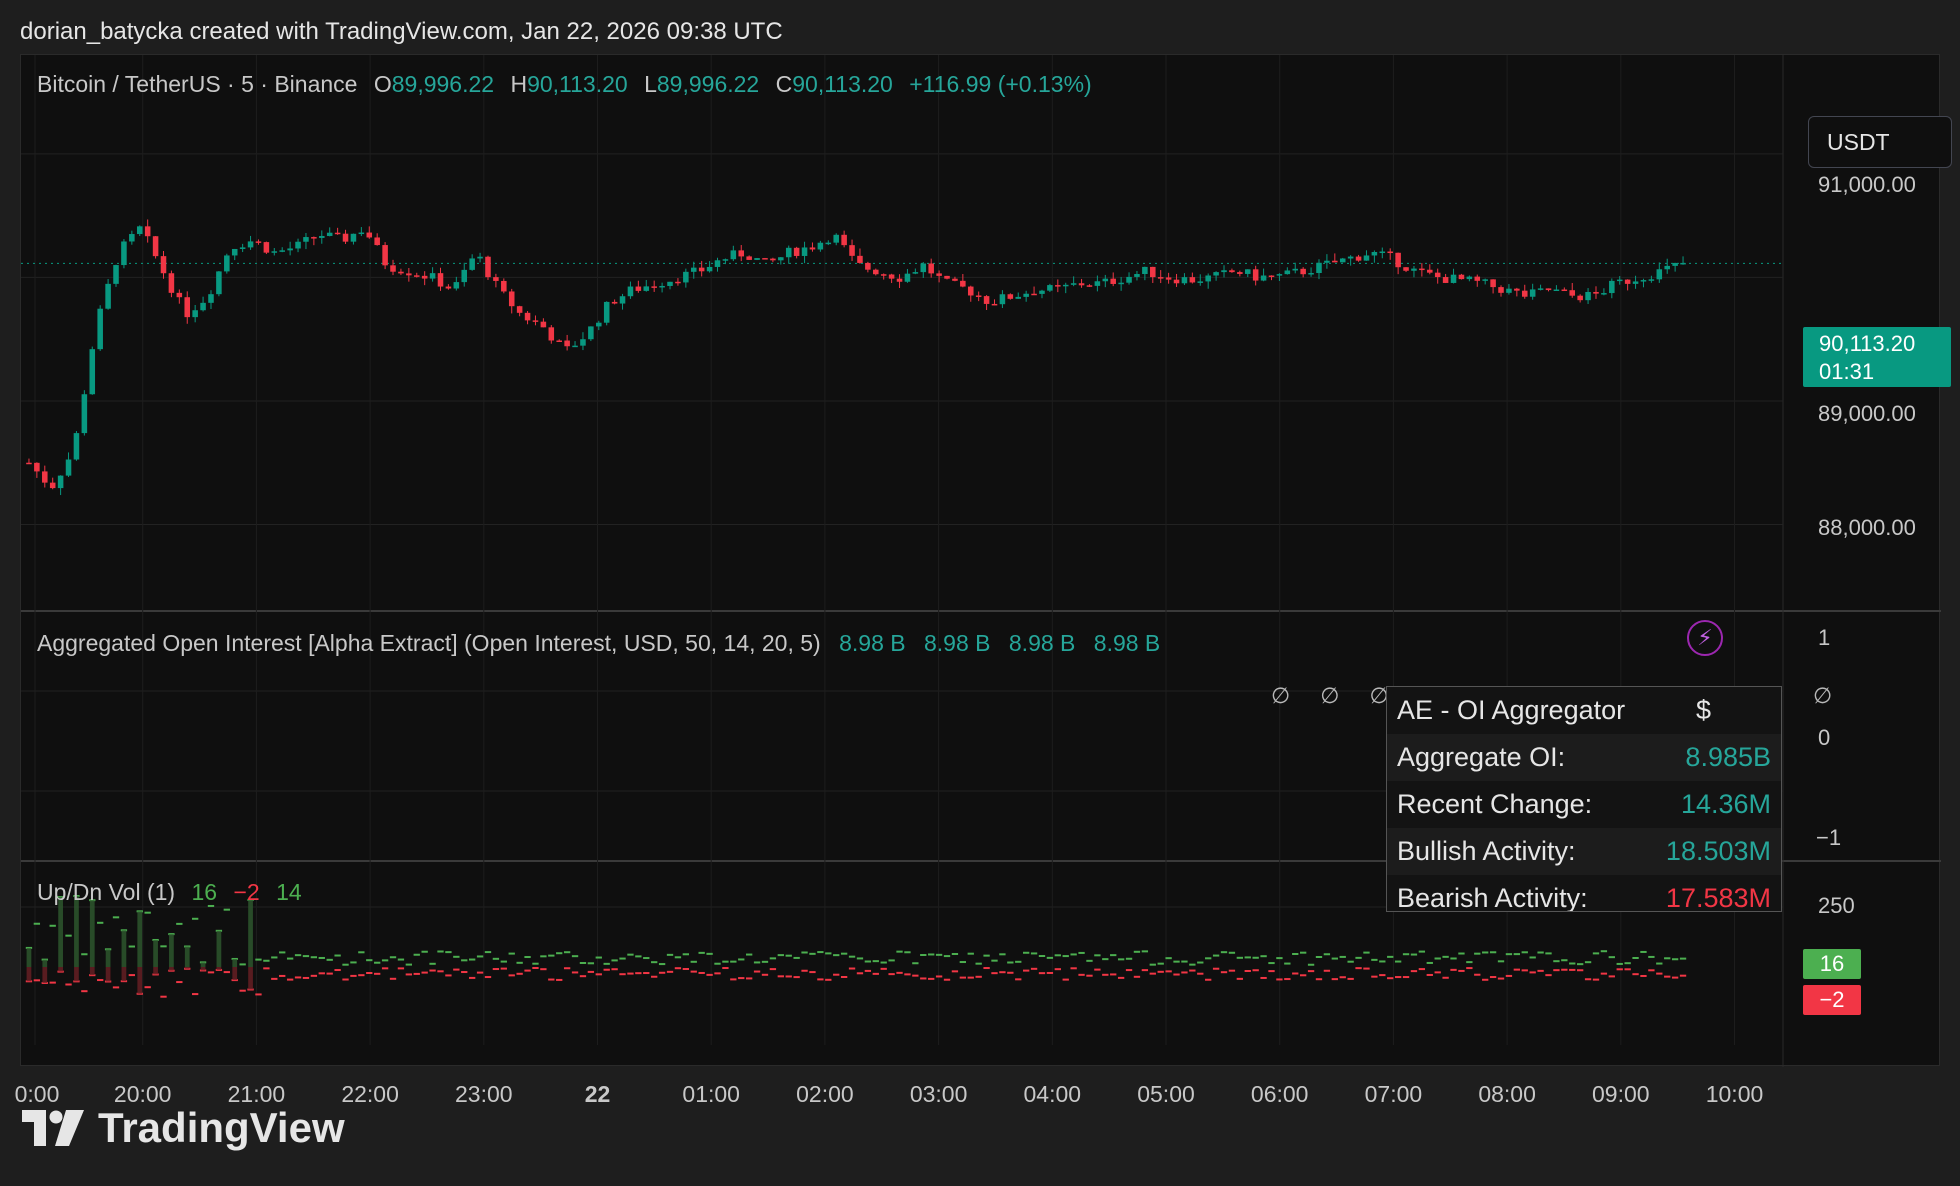  I want to click on oi-value-4: 8.98 B, so click(1127, 643).